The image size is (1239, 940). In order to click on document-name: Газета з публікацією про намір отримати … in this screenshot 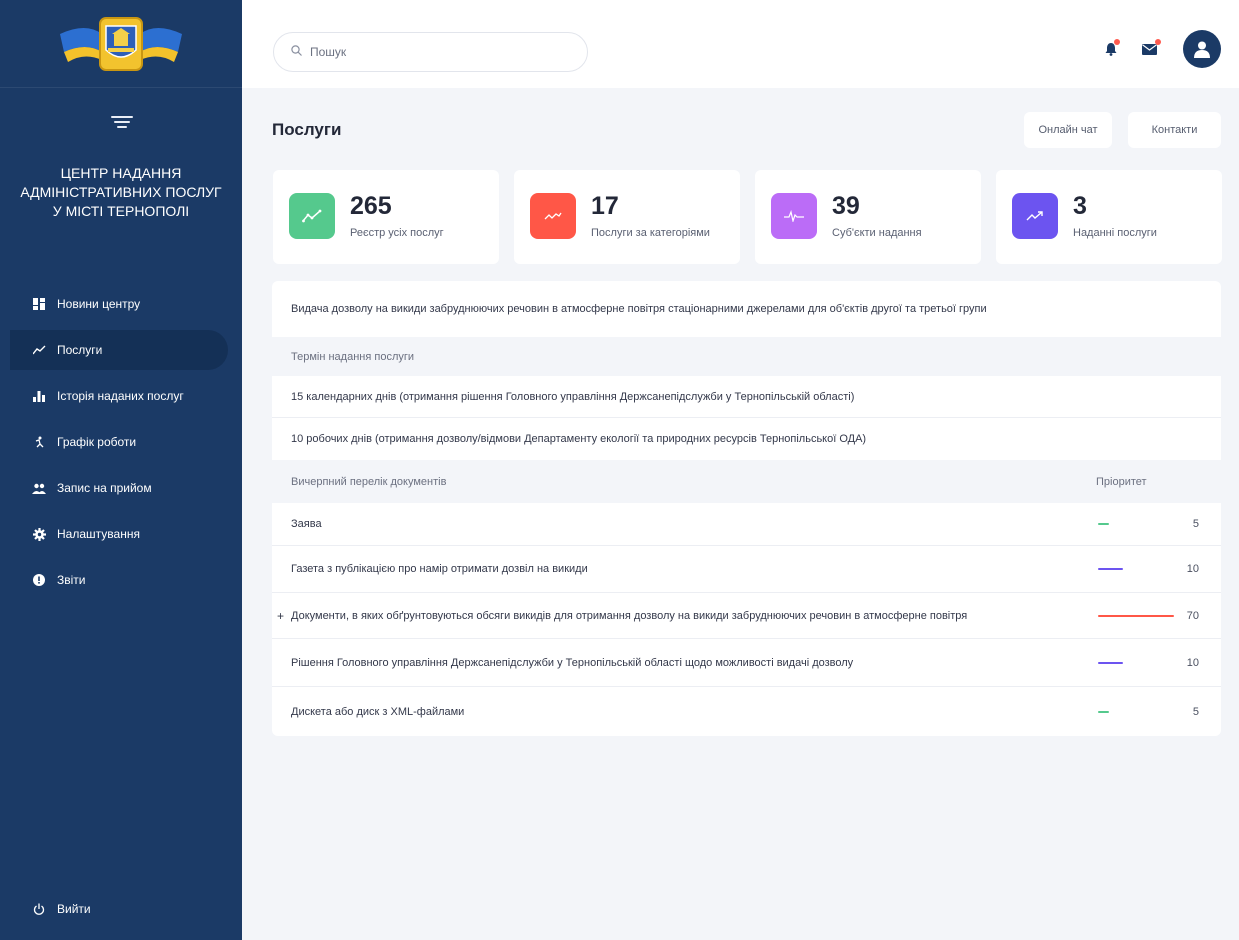, I will do `click(439, 569)`.